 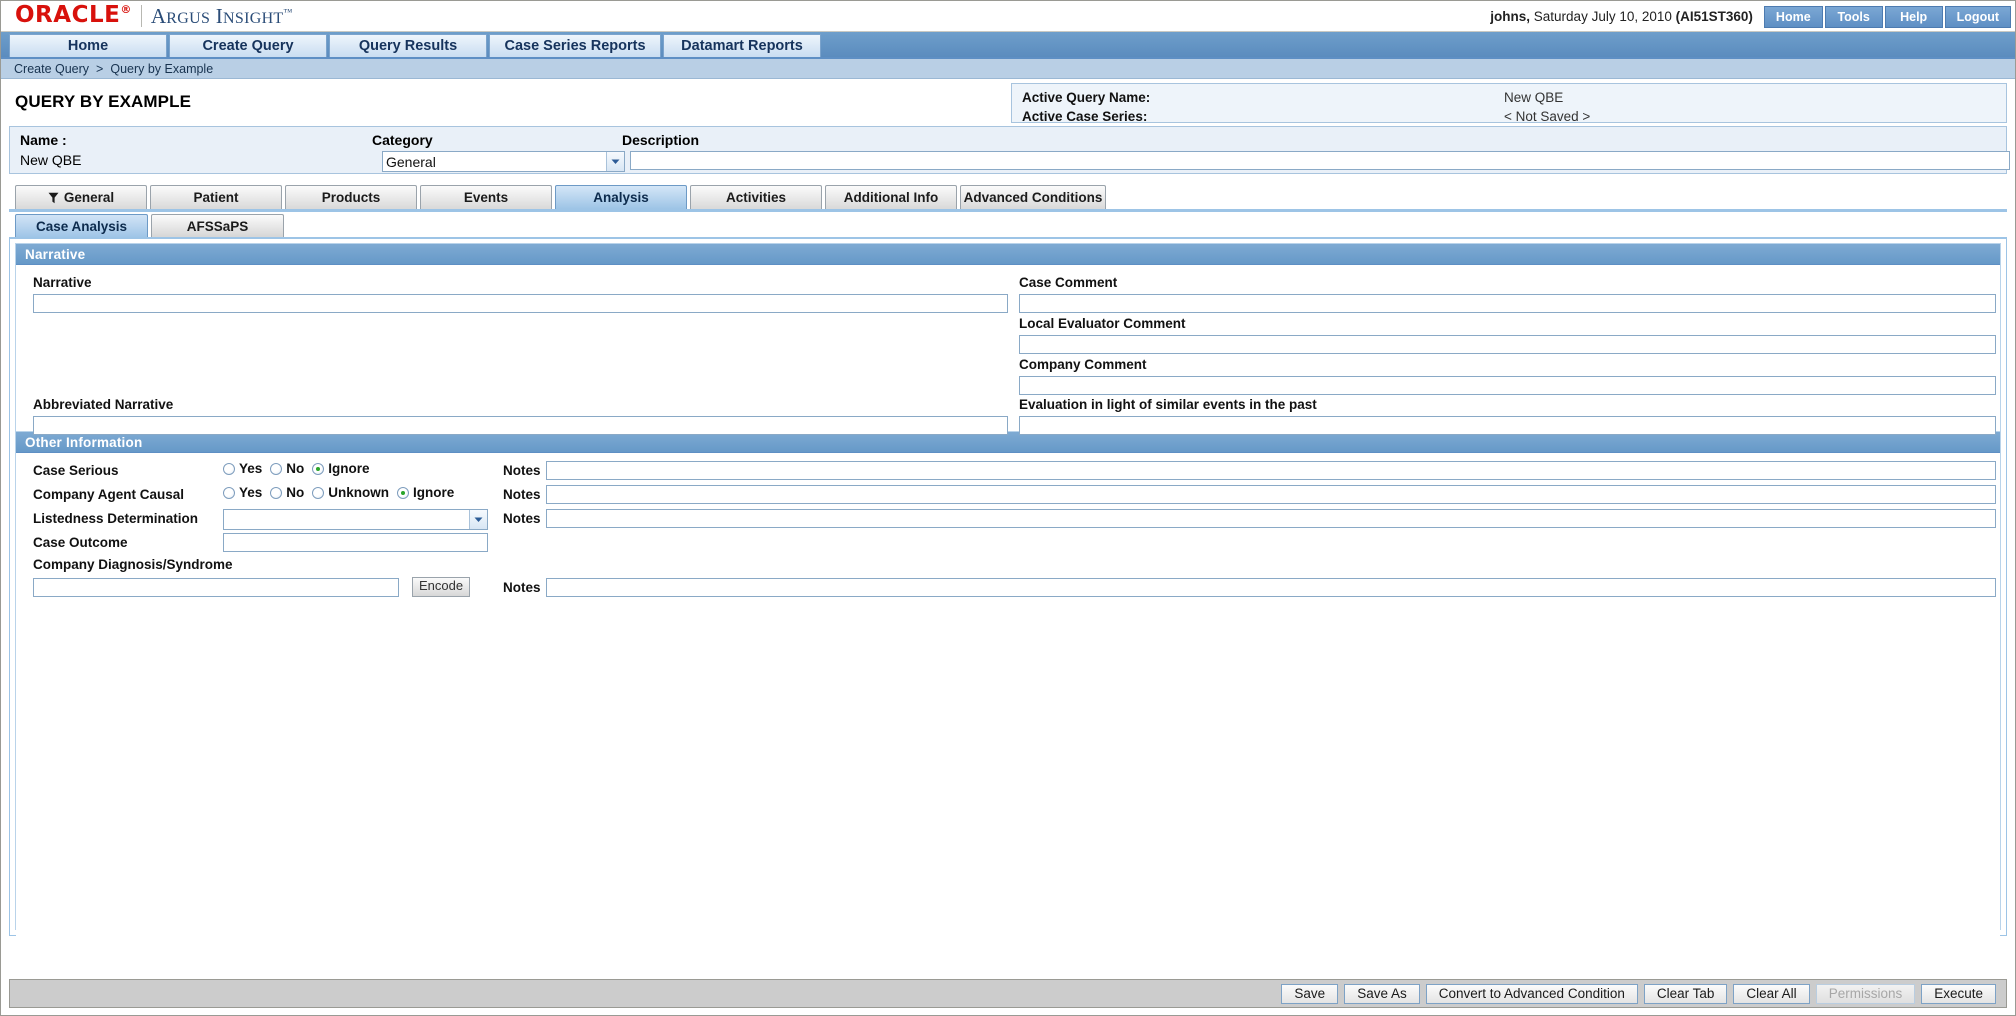 What do you see at coordinates (350, 492) in the screenshot?
I see `company-agent-causal-radio-unknown: Unknown` at bounding box center [350, 492].